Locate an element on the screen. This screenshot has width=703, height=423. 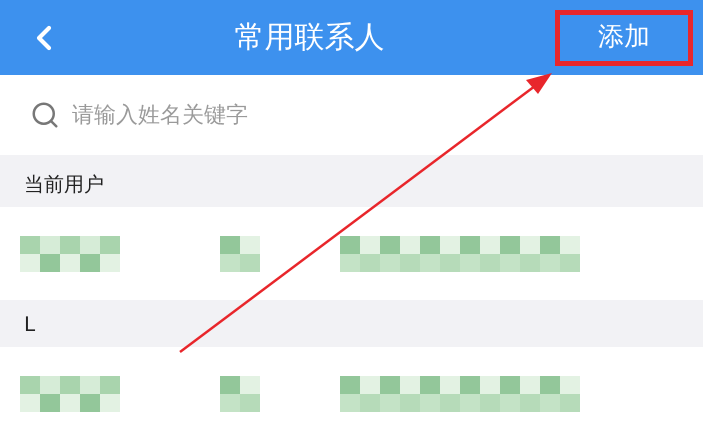
page-title: 常用联系人 is located at coordinates (309, 38).